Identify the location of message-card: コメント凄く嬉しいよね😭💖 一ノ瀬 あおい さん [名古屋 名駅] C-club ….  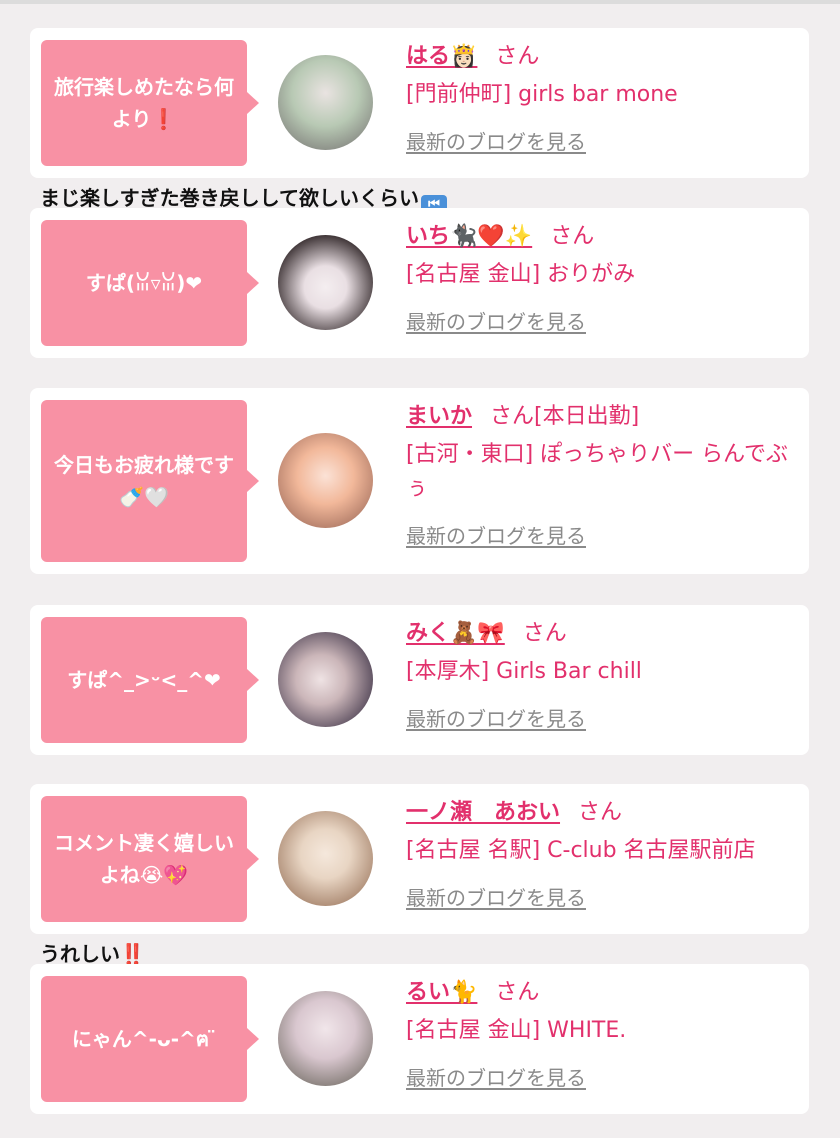
(419, 859).